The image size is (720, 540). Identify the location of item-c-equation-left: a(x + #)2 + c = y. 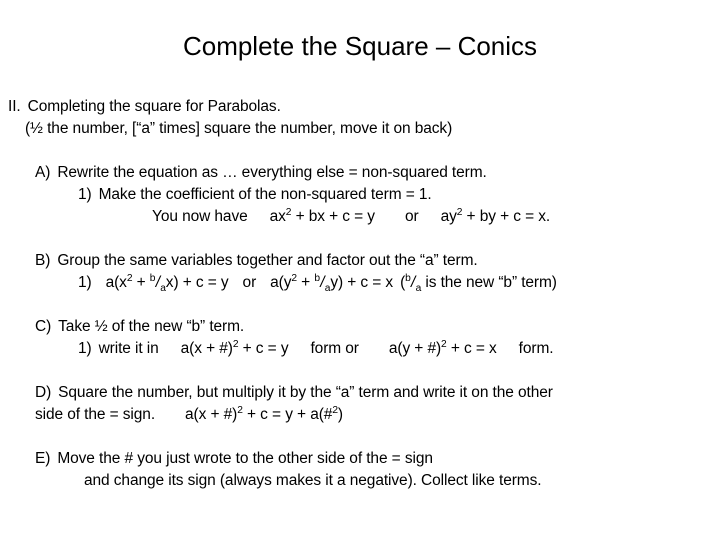
(234, 348).